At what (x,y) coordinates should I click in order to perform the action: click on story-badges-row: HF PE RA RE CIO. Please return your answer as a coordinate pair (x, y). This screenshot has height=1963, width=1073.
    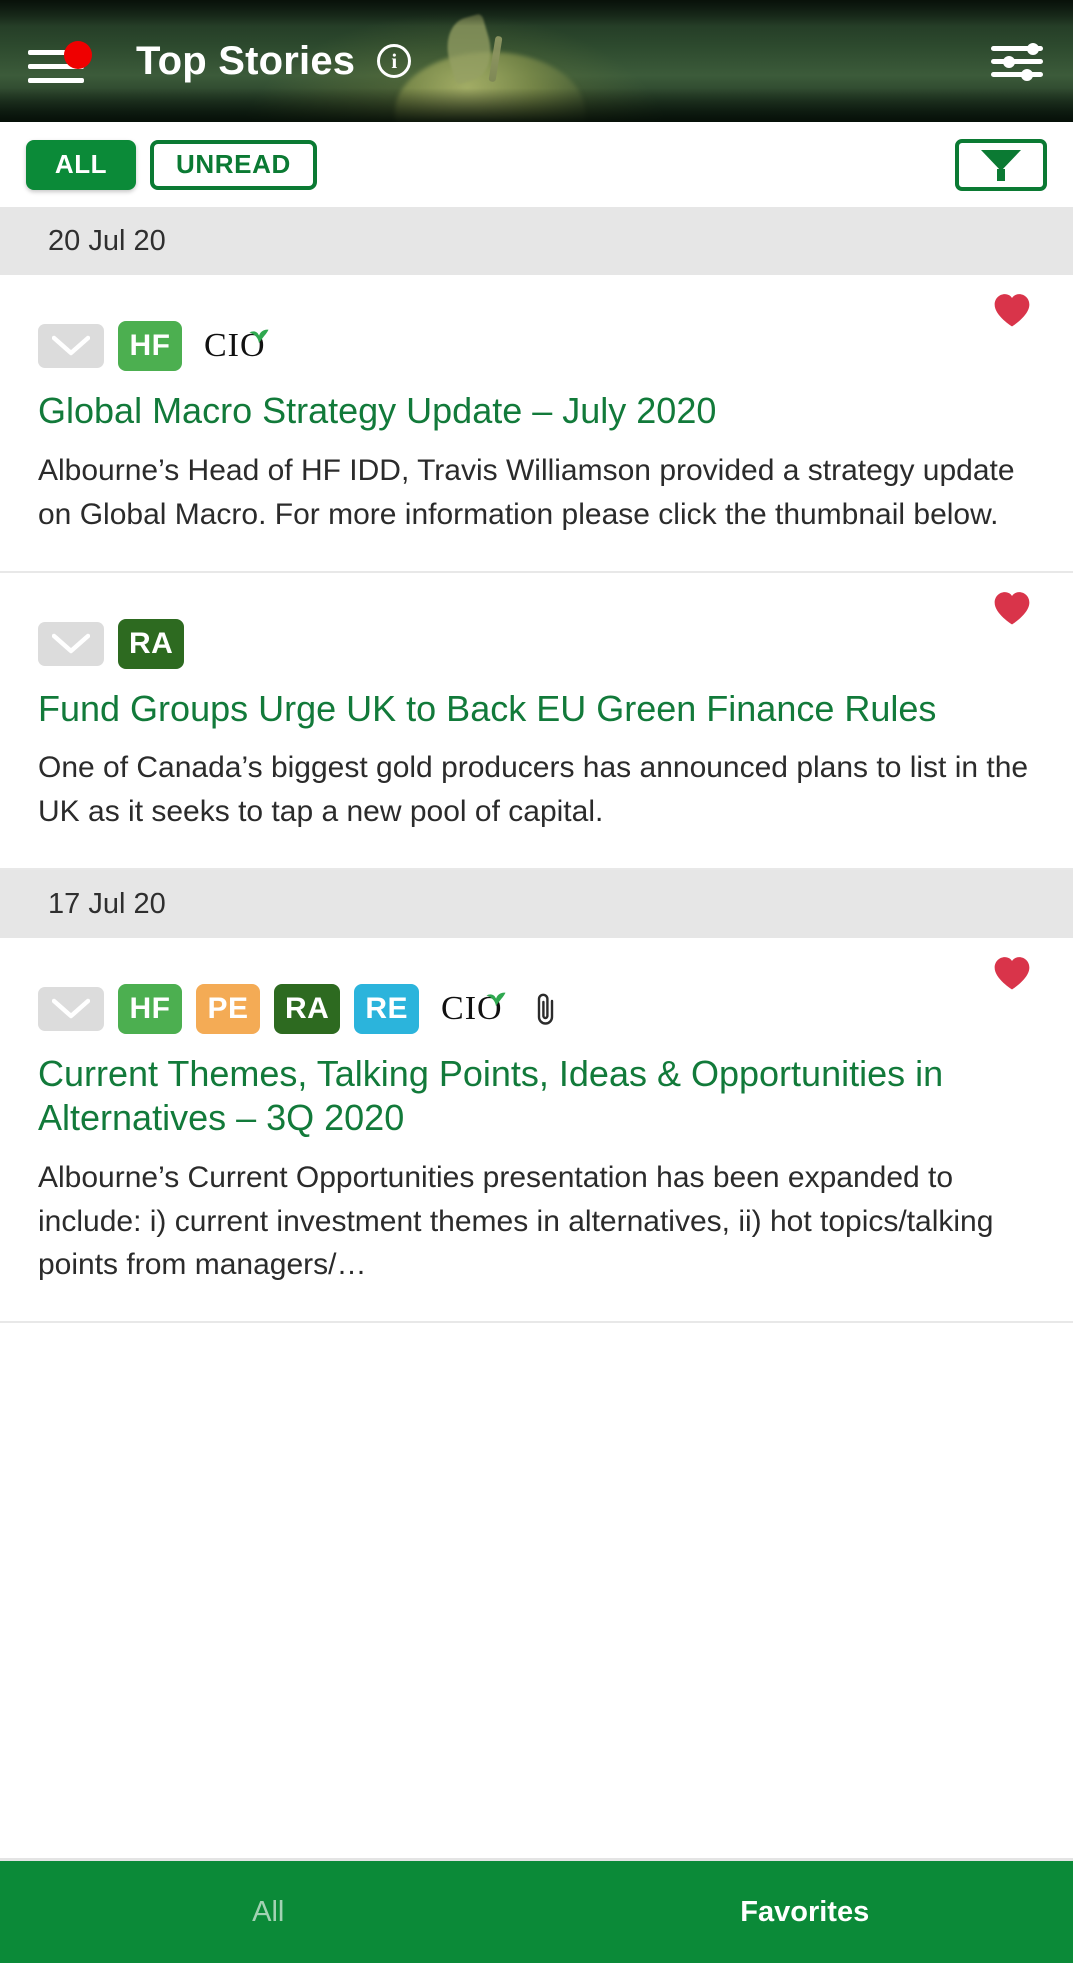
    Looking at the image, I should click on (538, 1009).